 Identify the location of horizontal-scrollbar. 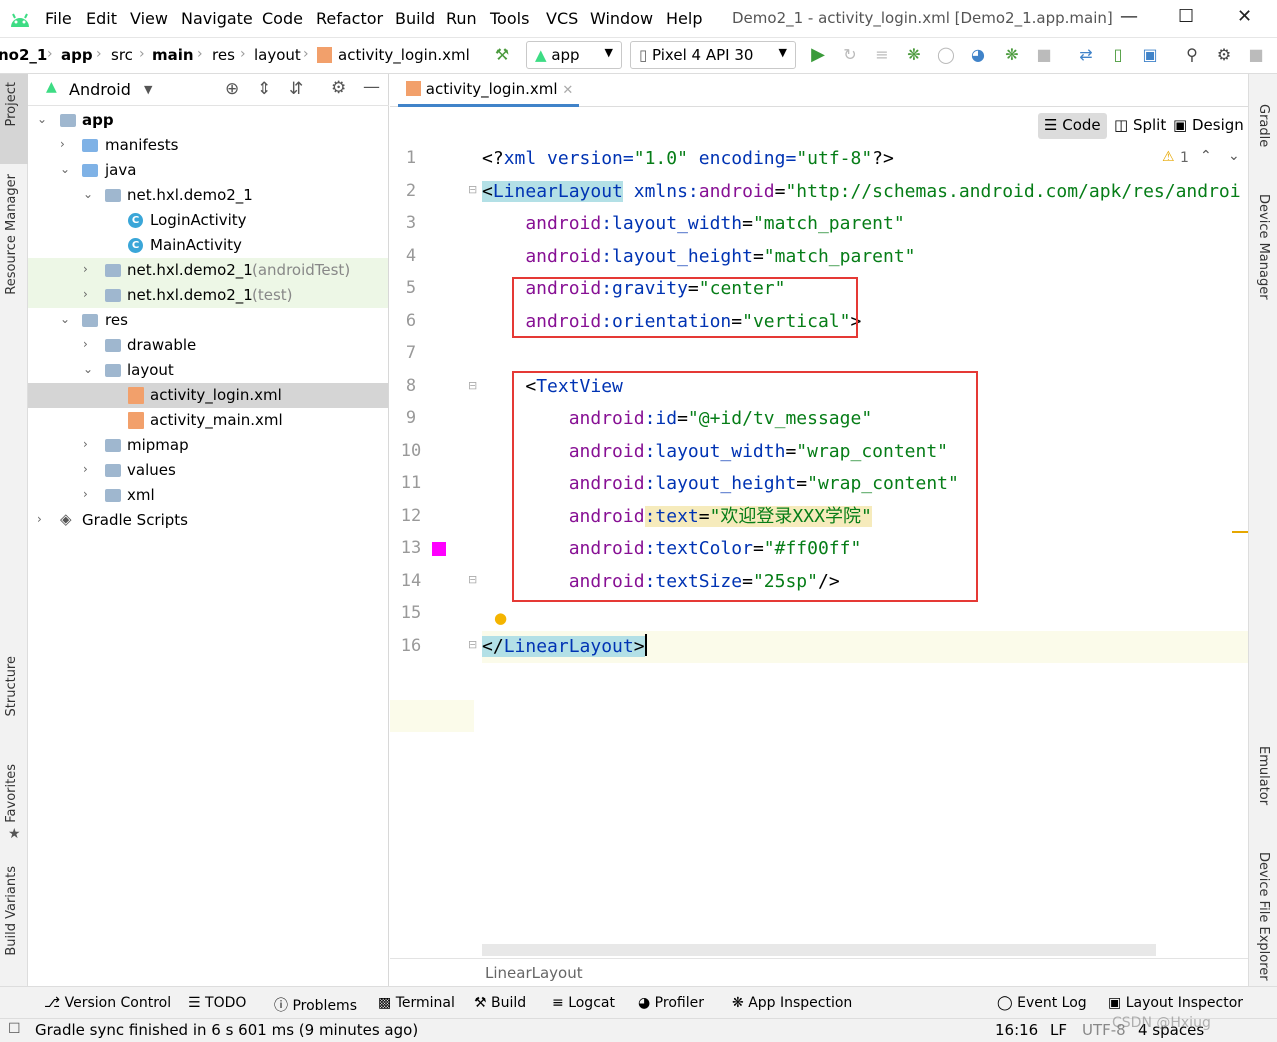
(819, 950).